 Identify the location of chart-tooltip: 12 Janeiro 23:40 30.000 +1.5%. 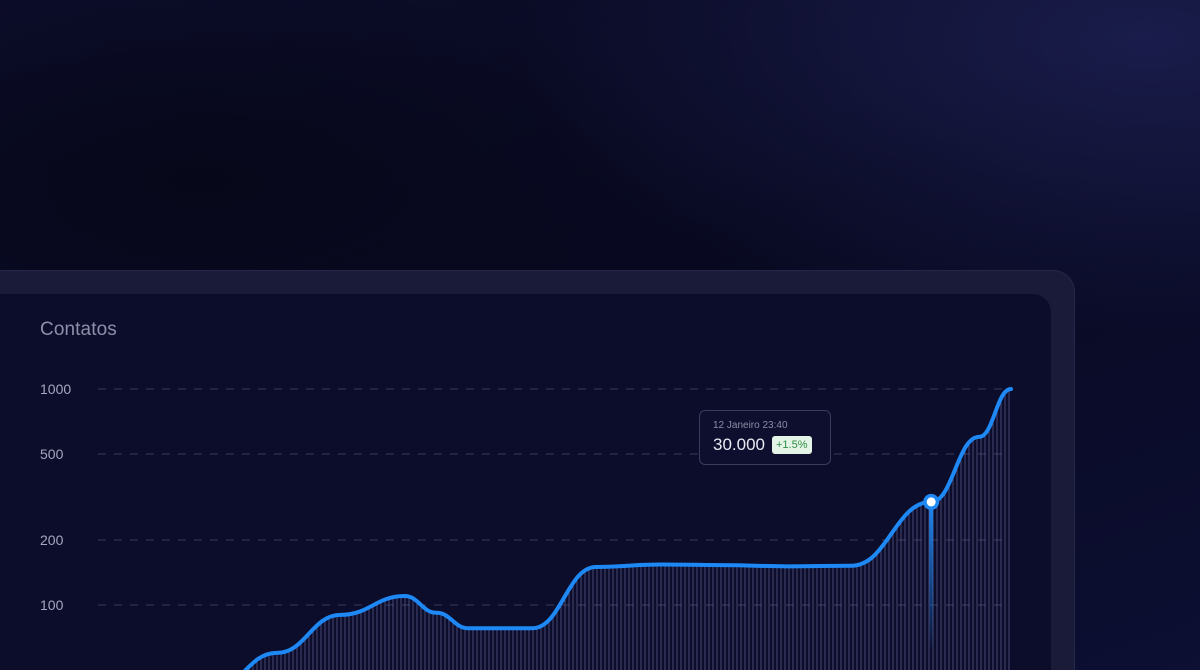
(765, 437).